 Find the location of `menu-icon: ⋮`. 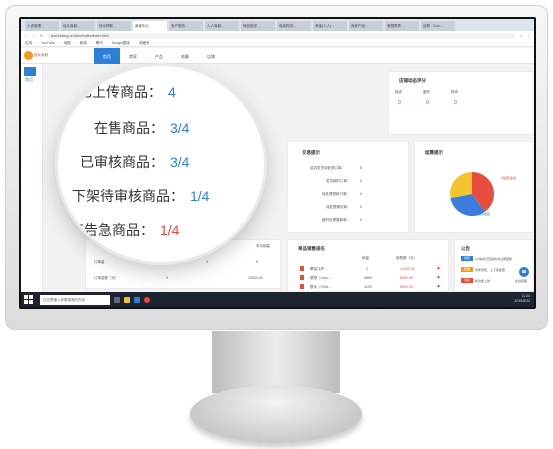

menu-icon: ⋮ is located at coordinates (529, 36).